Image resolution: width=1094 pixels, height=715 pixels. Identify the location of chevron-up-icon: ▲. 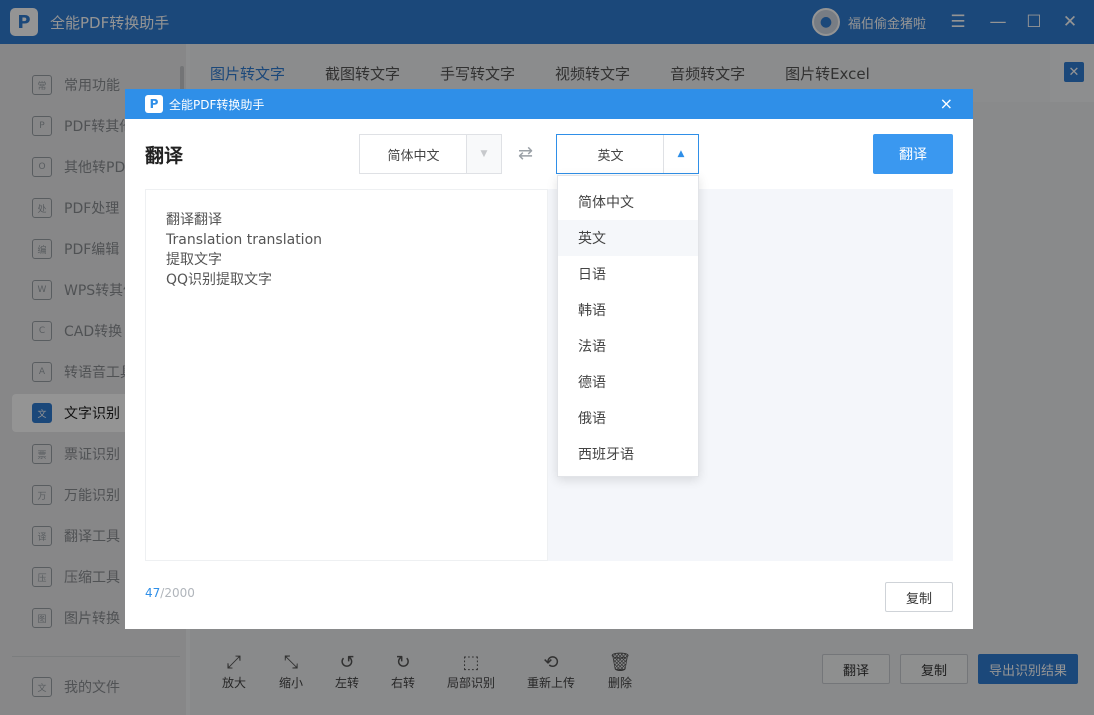
(680, 154).